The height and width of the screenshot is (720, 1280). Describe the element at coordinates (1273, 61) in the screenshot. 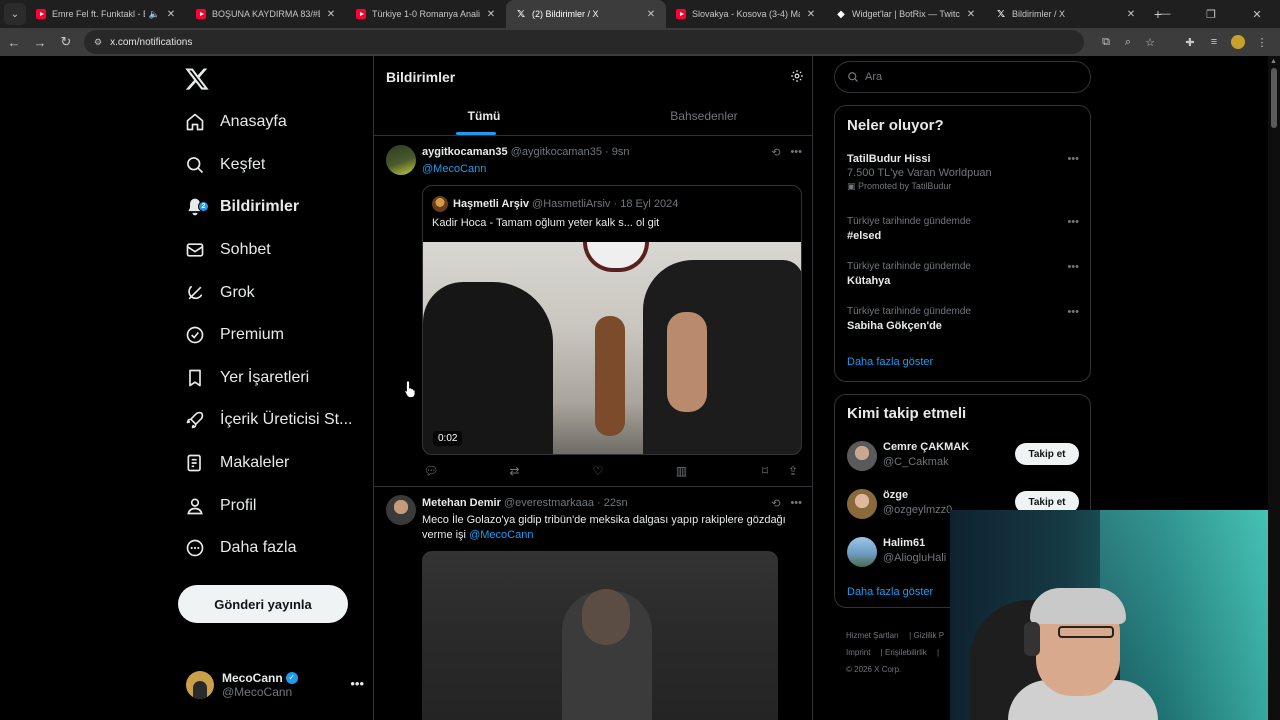

I see `scroll-up-icon: ▲` at that location.